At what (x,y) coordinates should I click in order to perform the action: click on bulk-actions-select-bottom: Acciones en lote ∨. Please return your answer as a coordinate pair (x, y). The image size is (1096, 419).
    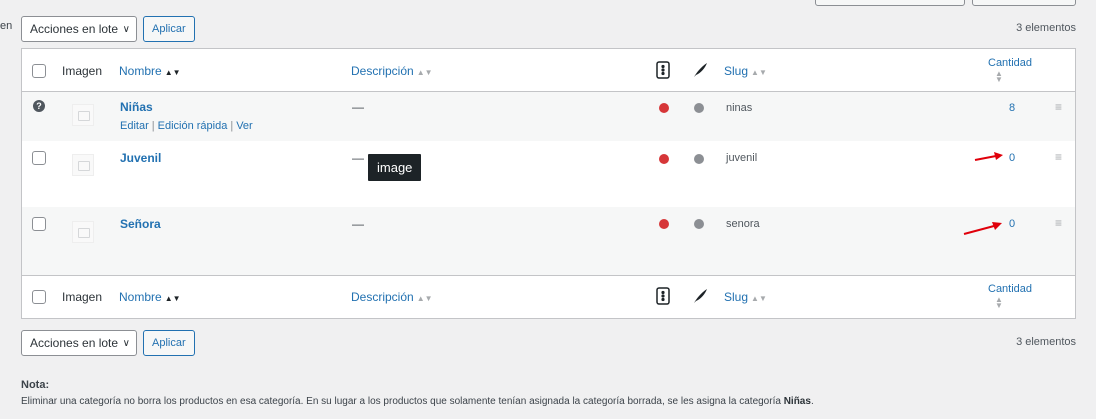
    Looking at the image, I should click on (79, 343).